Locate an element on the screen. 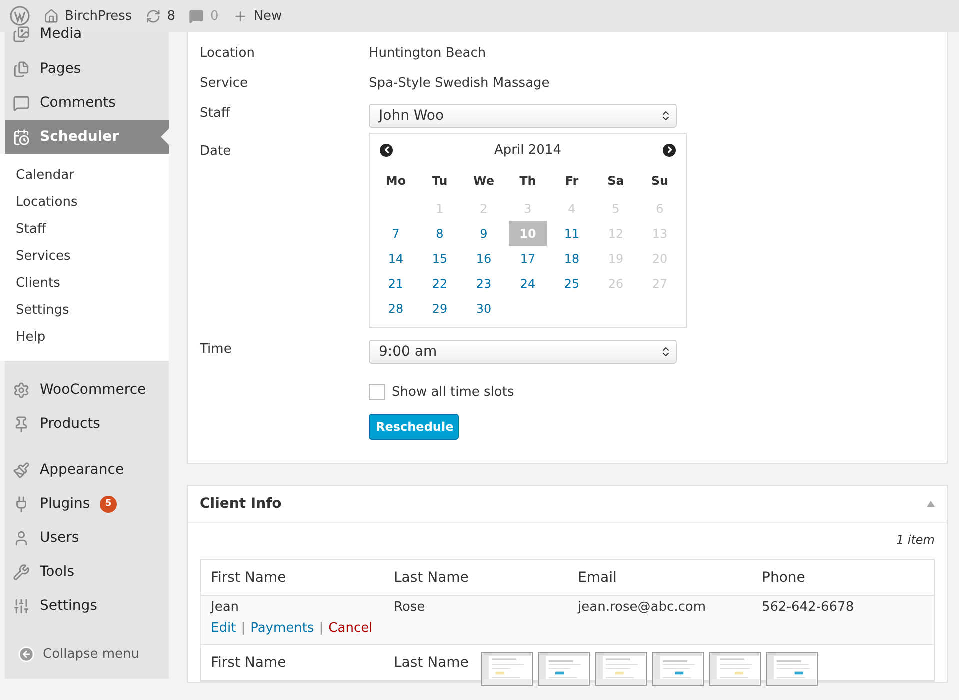  calendar-day: 22 is located at coordinates (440, 283).